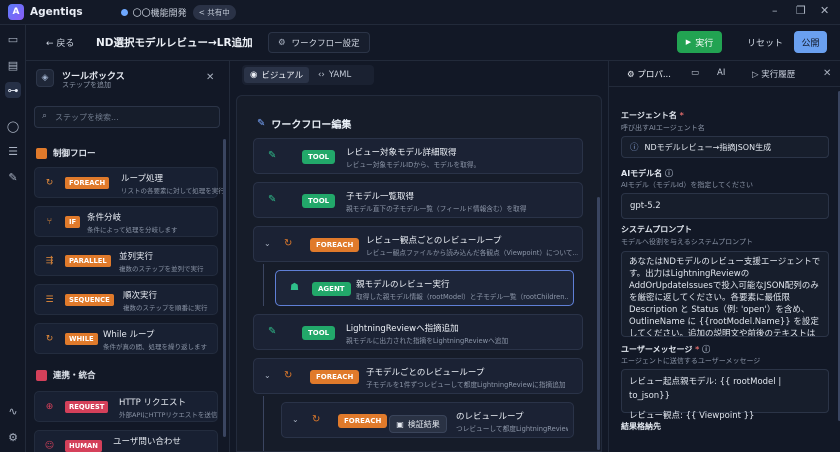  Describe the element at coordinates (634, 148) in the screenshot. I see `help-circle-icon: ⓘ` at that location.